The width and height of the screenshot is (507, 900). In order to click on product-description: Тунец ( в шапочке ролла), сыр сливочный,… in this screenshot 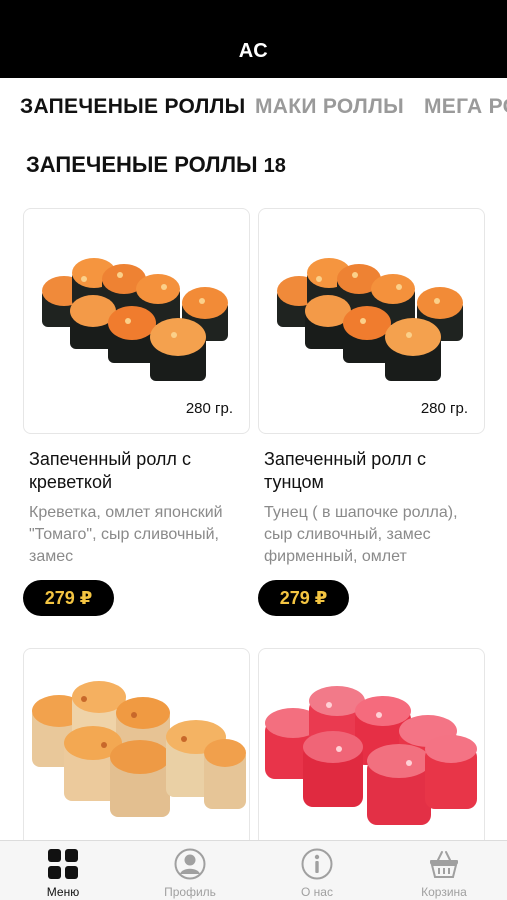, I will do `click(361, 534)`.